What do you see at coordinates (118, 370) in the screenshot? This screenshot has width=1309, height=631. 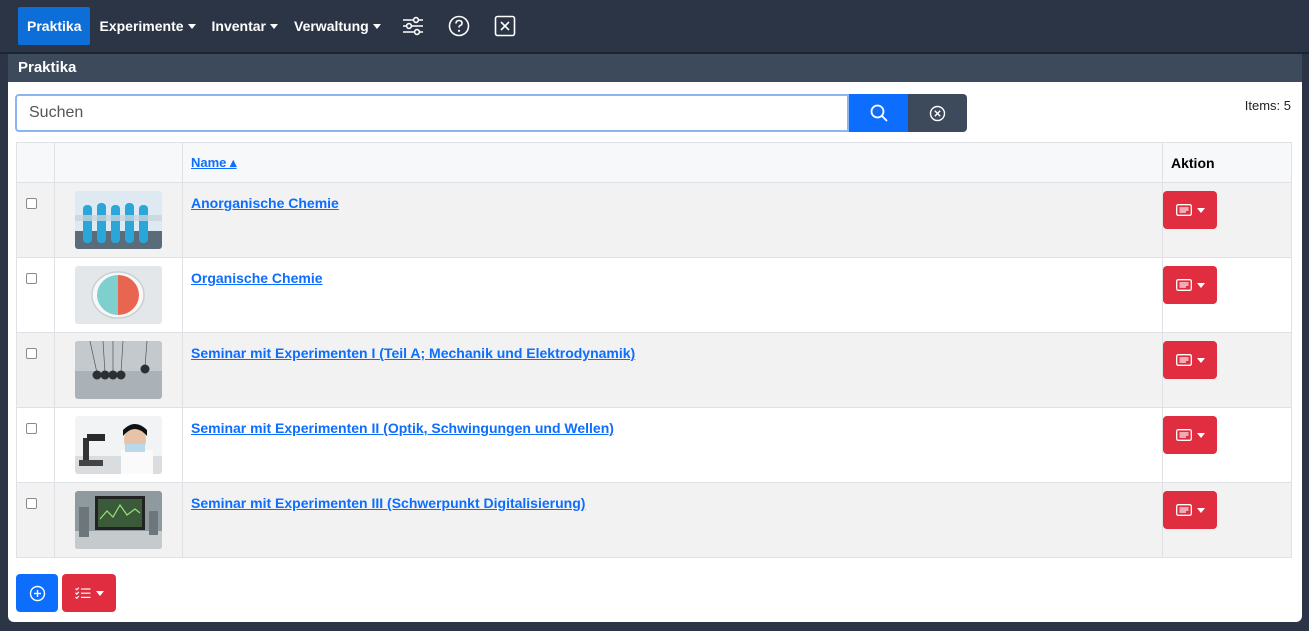 I see `newtons-cradle-image` at bounding box center [118, 370].